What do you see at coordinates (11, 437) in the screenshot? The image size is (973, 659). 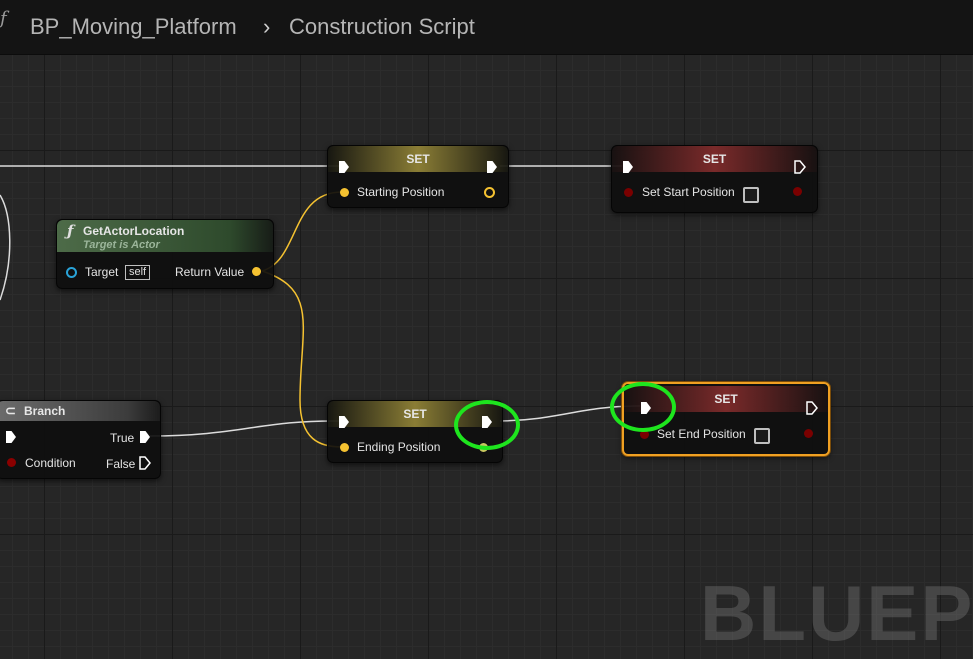 I see `exec-in-pin` at bounding box center [11, 437].